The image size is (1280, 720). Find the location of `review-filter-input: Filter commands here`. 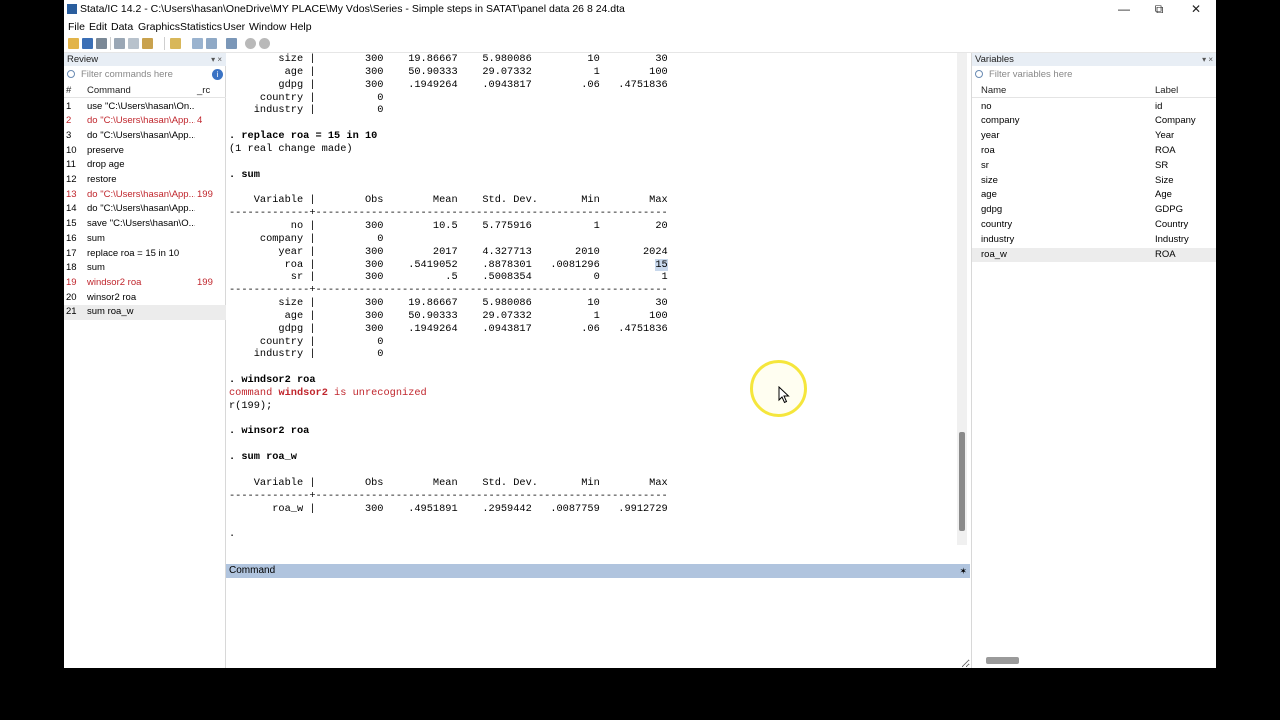

review-filter-input: Filter commands here is located at coordinates (127, 74).